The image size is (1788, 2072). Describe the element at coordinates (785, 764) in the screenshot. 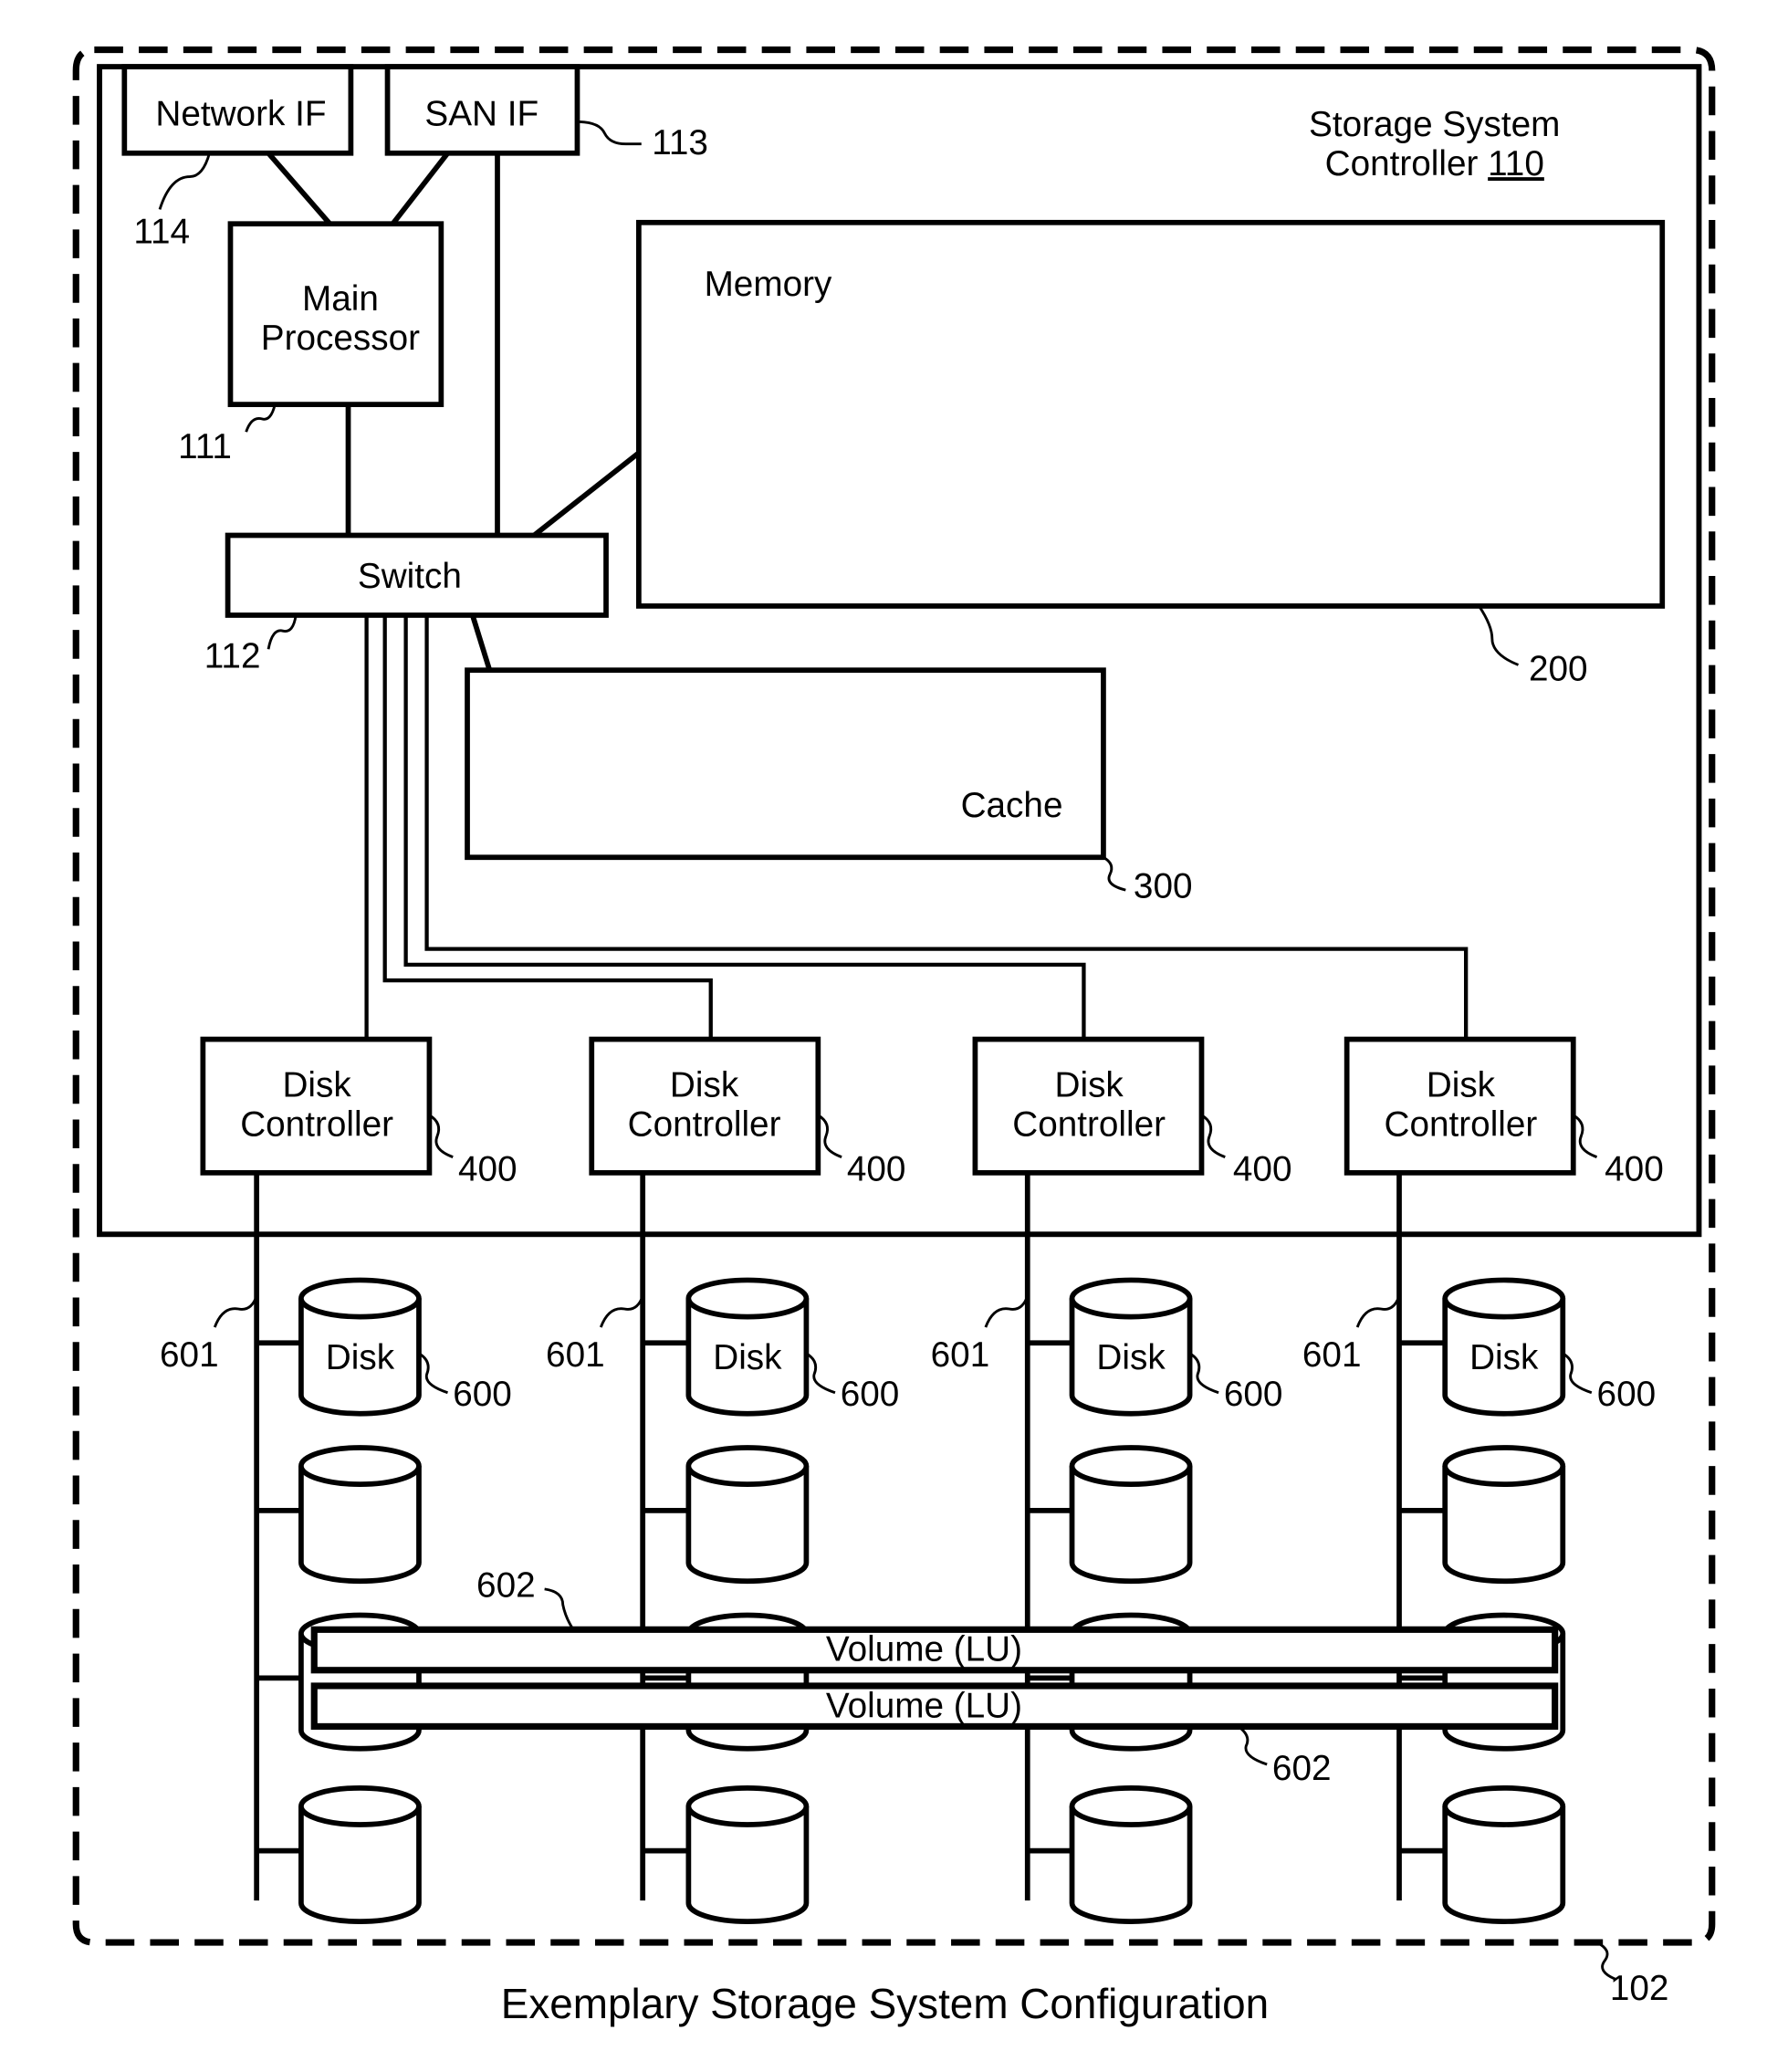

I see `cache-box` at that location.